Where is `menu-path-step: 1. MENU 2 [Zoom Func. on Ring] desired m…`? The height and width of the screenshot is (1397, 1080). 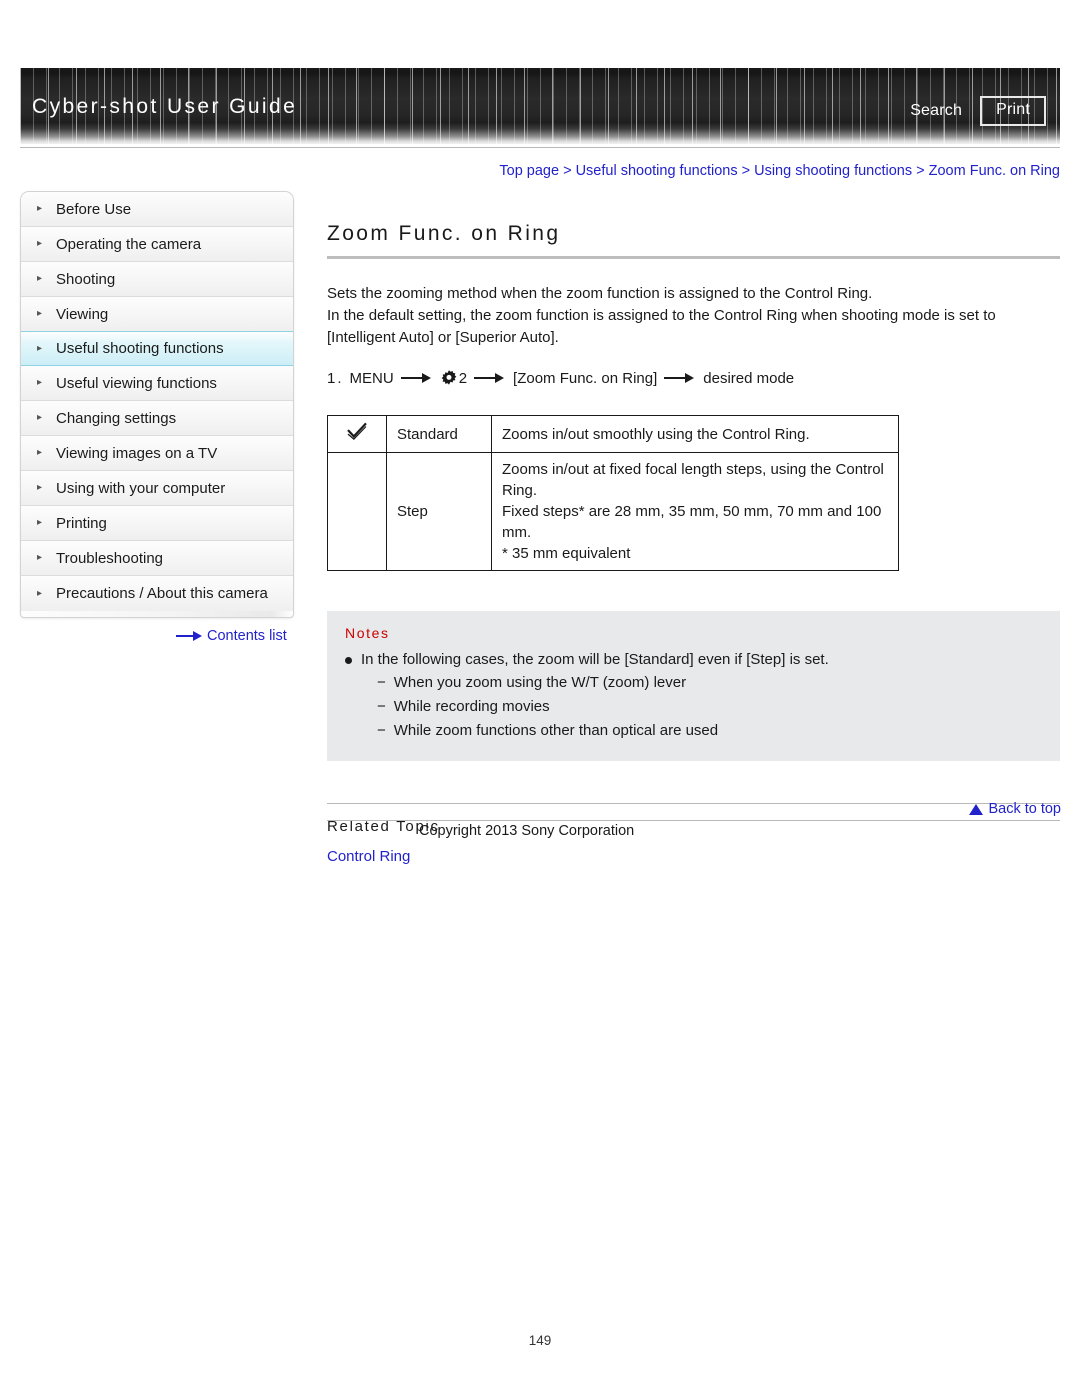 menu-path-step: 1. MENU 2 [Zoom Func. on Ring] desired m… is located at coordinates (693, 378).